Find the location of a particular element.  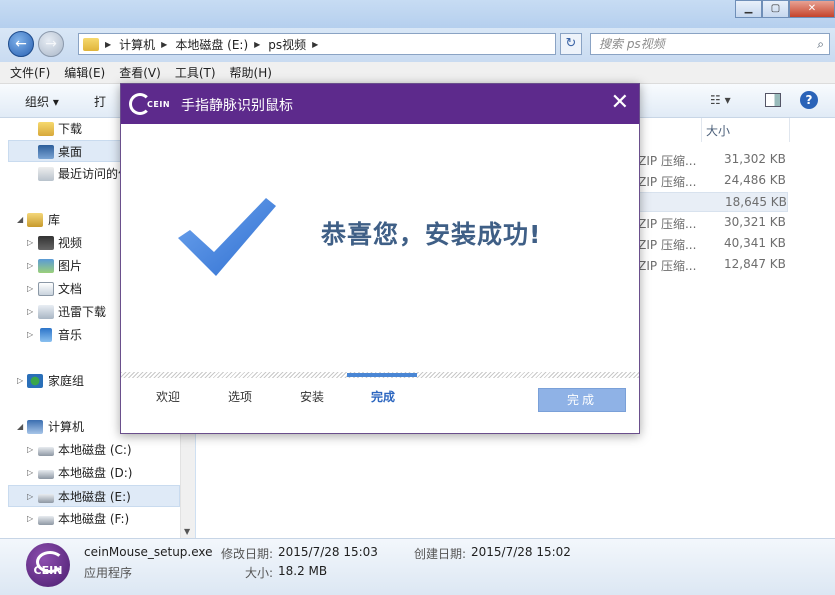

menu-bar: 文件(F) 编辑(E) 查看(V) 工具(T) 帮助(H) is located at coordinates (417, 73).